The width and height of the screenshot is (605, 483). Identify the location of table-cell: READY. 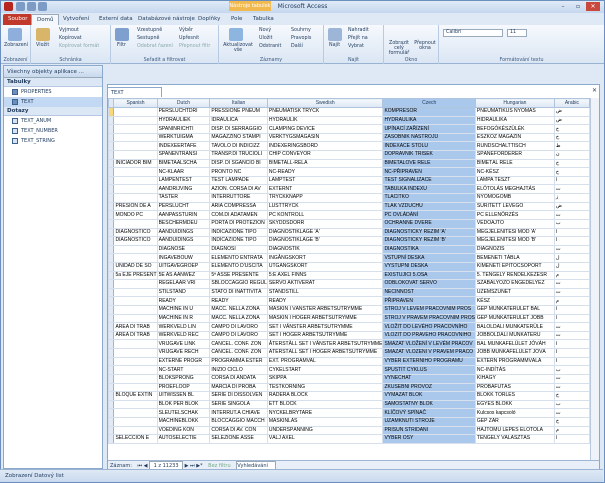
(325, 301).